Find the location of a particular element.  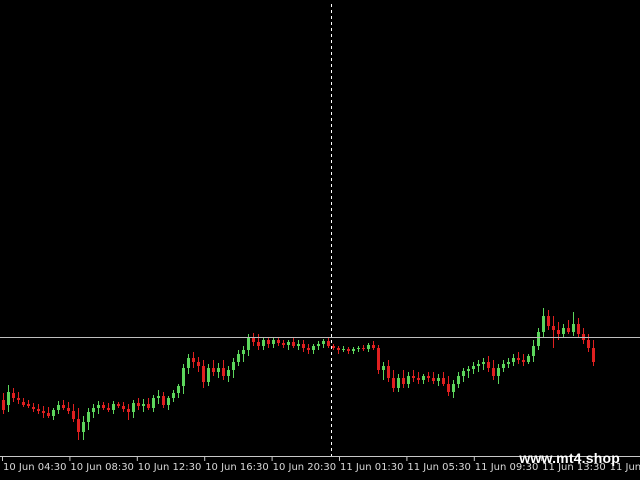

watermark-text: www.mt4.shop is located at coordinates (569, 458).